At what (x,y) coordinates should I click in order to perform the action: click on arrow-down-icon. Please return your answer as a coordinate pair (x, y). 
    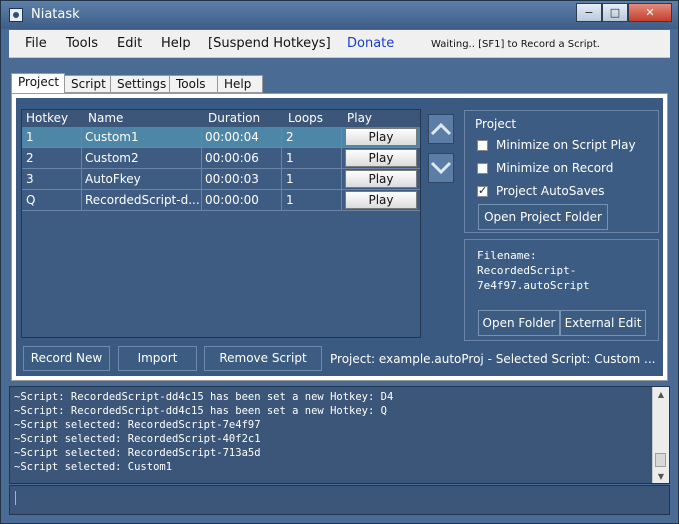
    Looking at the image, I should click on (441, 168).